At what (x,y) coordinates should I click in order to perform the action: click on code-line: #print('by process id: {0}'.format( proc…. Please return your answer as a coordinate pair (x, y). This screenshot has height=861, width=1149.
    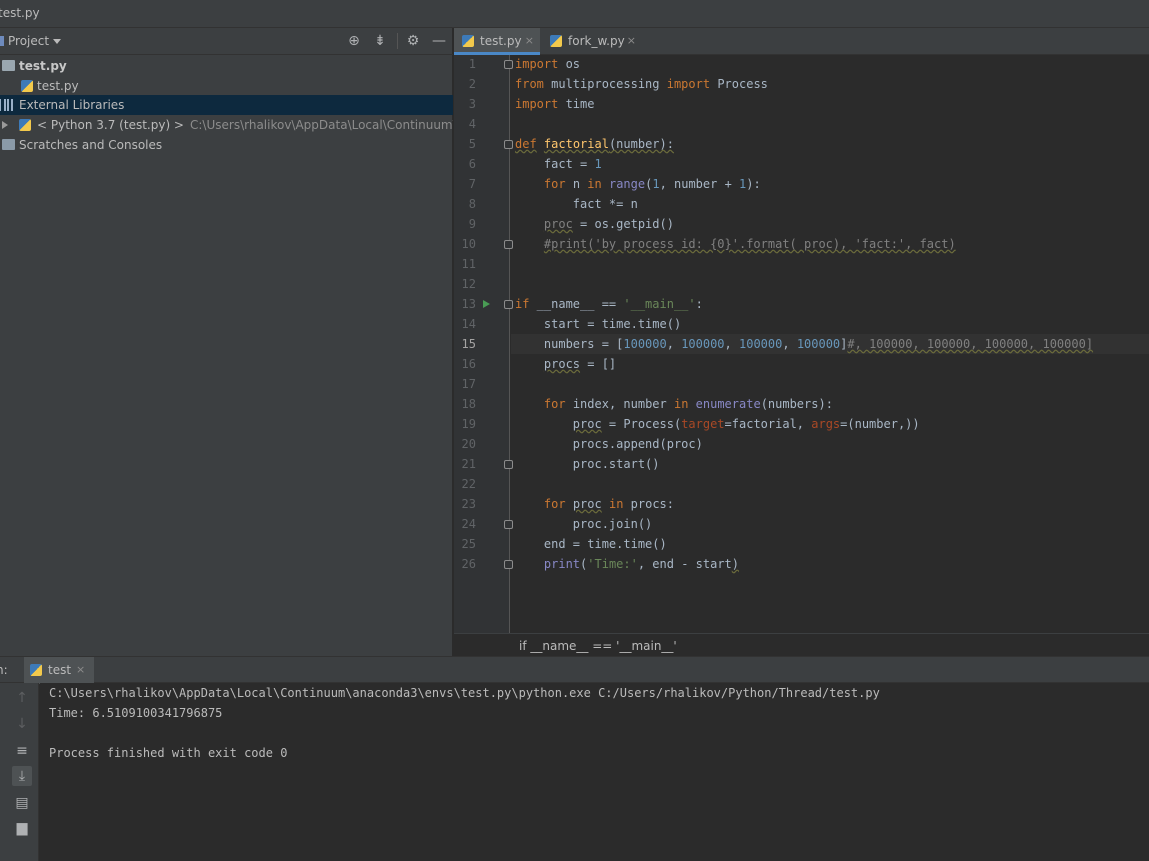
    Looking at the image, I should click on (749, 244).